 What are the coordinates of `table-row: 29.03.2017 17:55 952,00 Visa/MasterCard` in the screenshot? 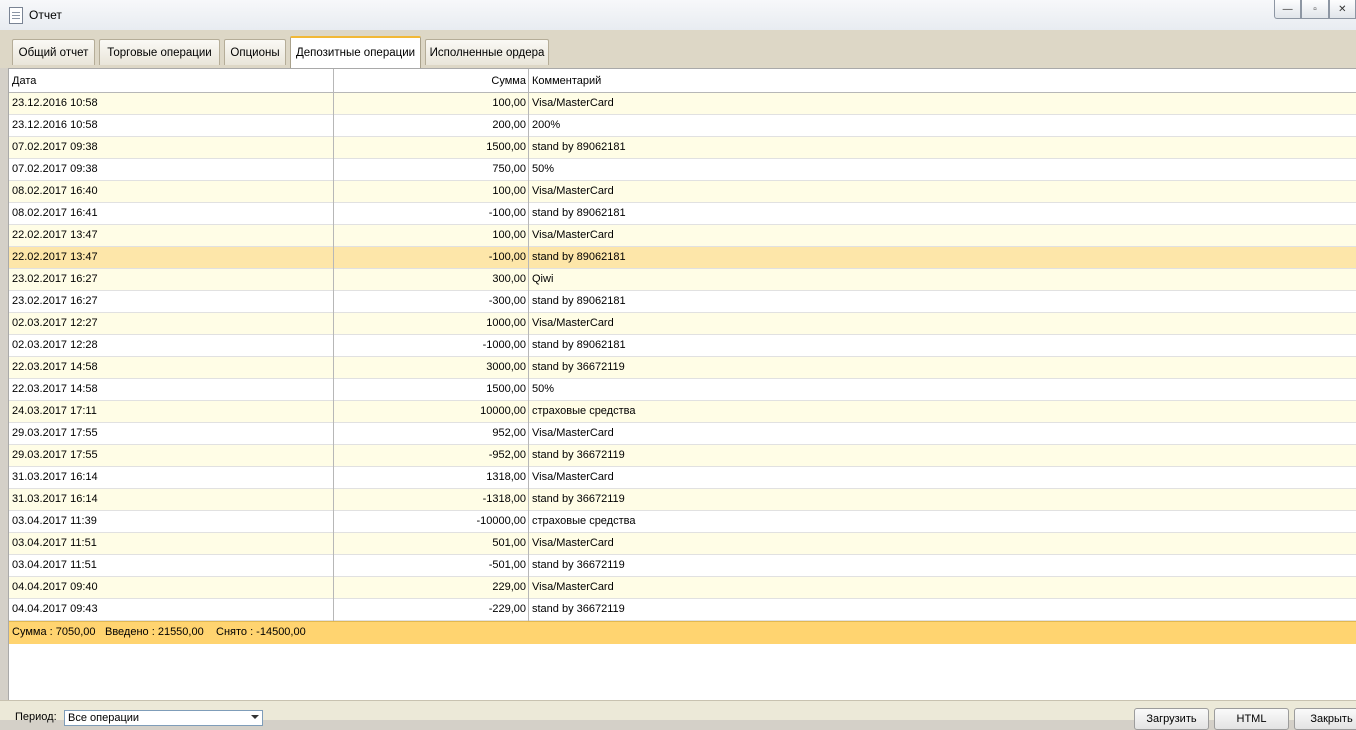 It's located at (682, 434).